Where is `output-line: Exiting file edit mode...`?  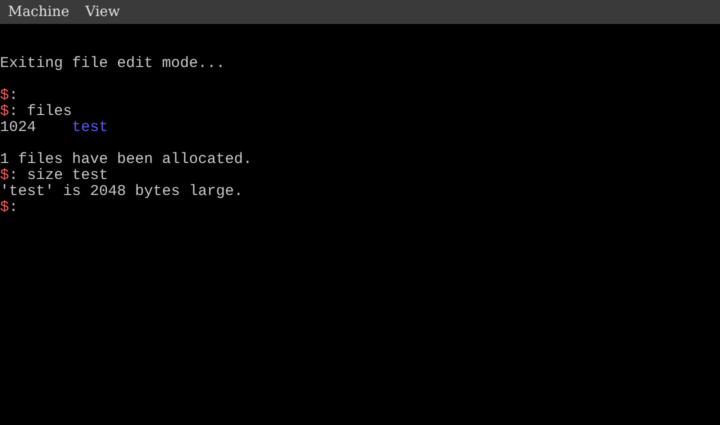 output-line: Exiting file edit mode... is located at coordinates (113, 64).